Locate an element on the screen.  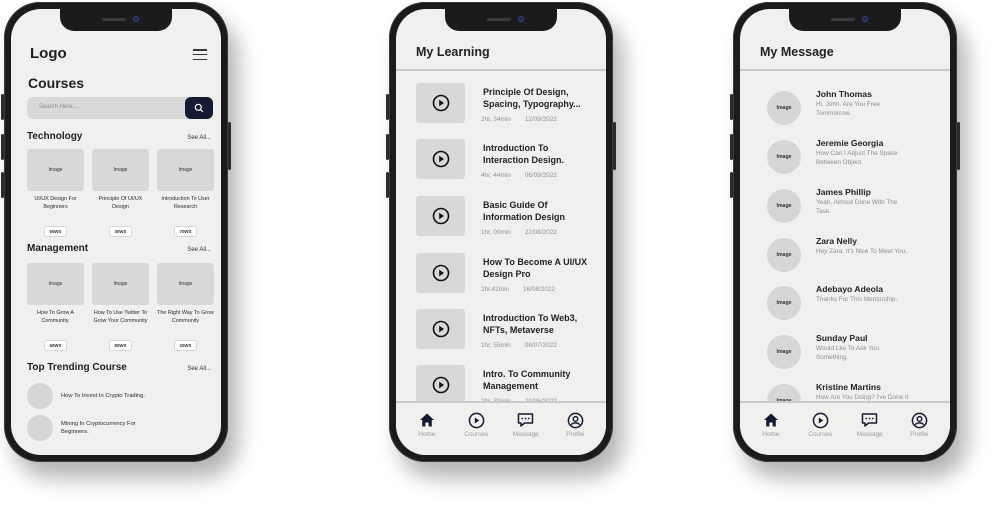
trending-item: How To Invest In Crypto Trading. is located at coordinates (94, 396).